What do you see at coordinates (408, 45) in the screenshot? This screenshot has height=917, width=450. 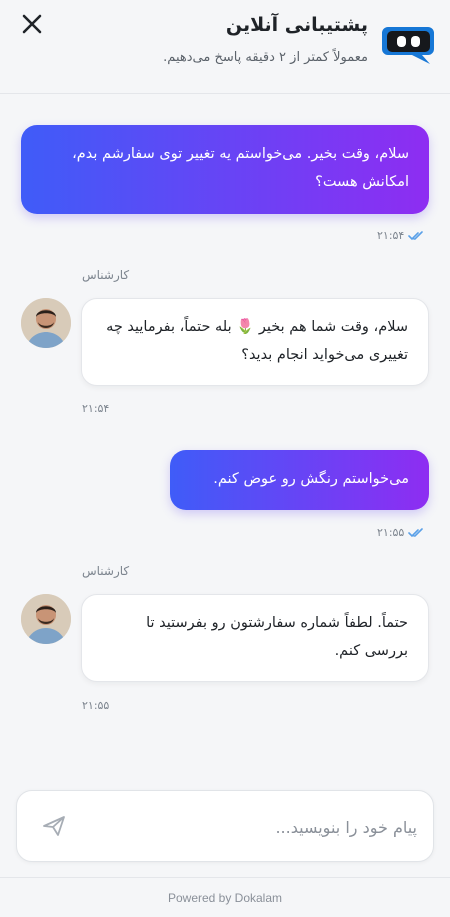 I see `chat-bot-icon` at bounding box center [408, 45].